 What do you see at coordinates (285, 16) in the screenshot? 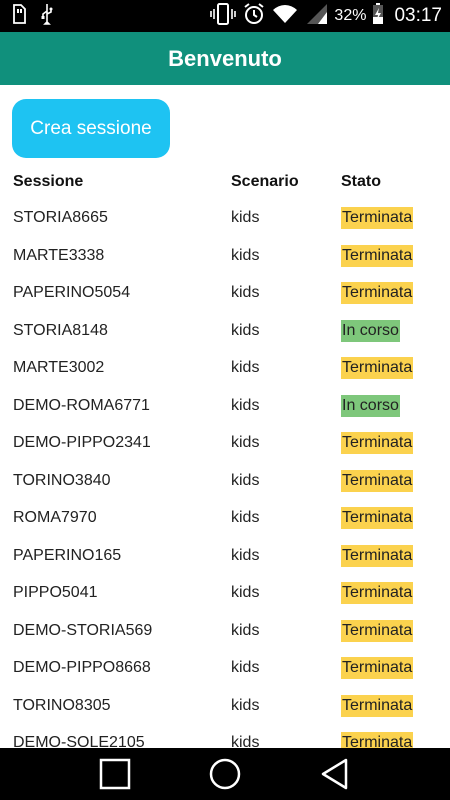
I see `wifi-icon` at bounding box center [285, 16].